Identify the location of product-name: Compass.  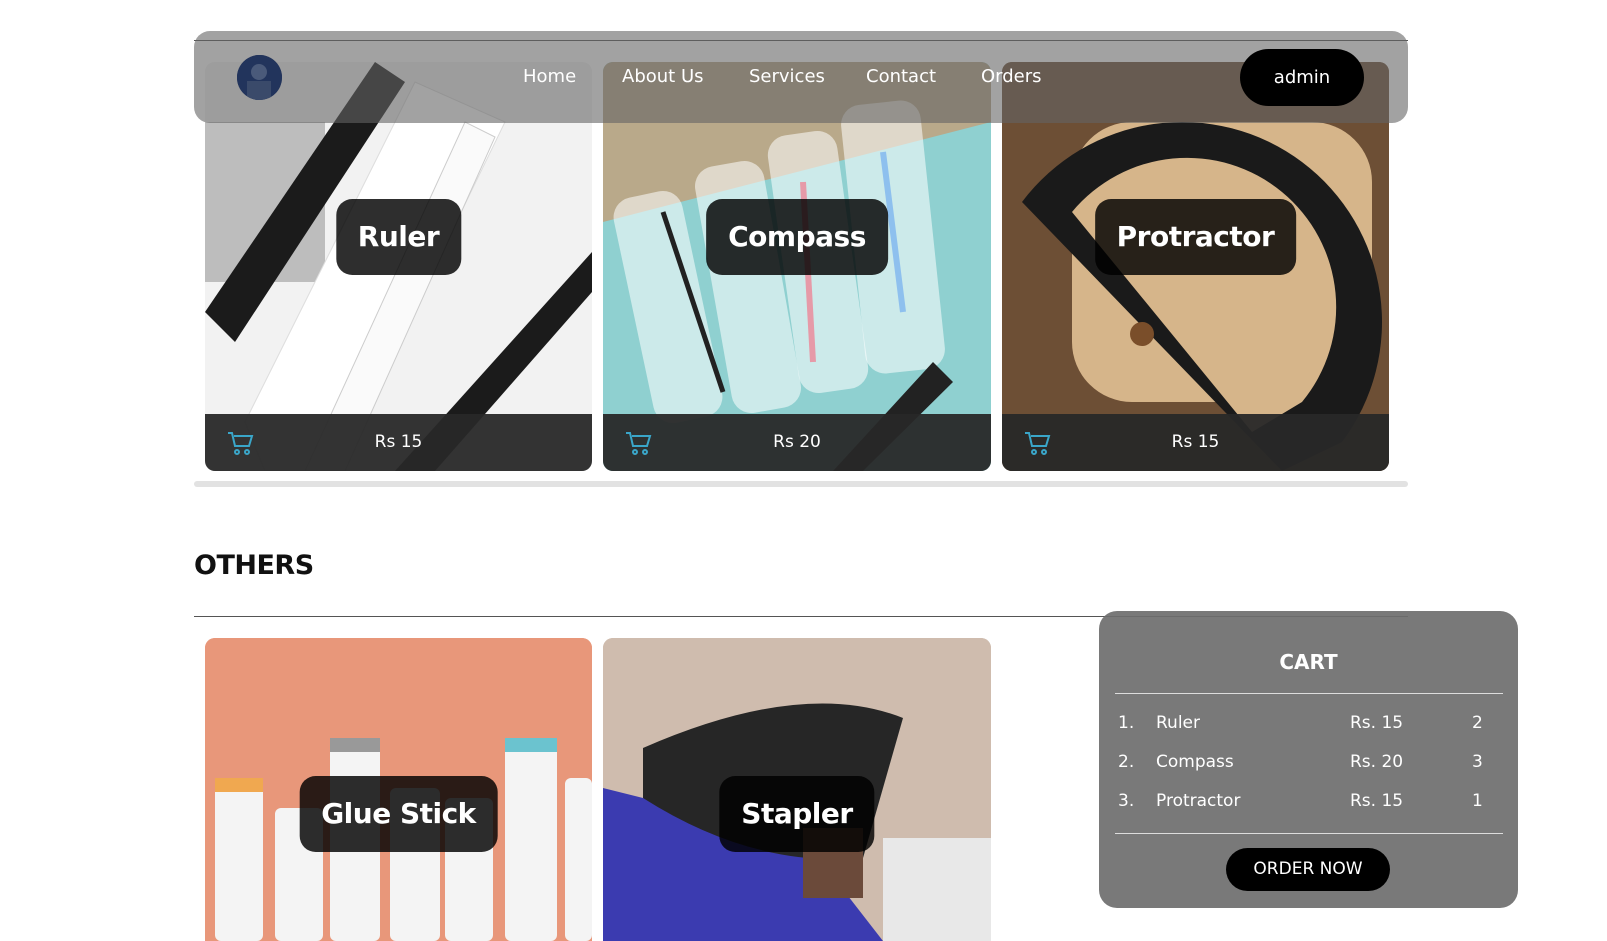
(797, 237).